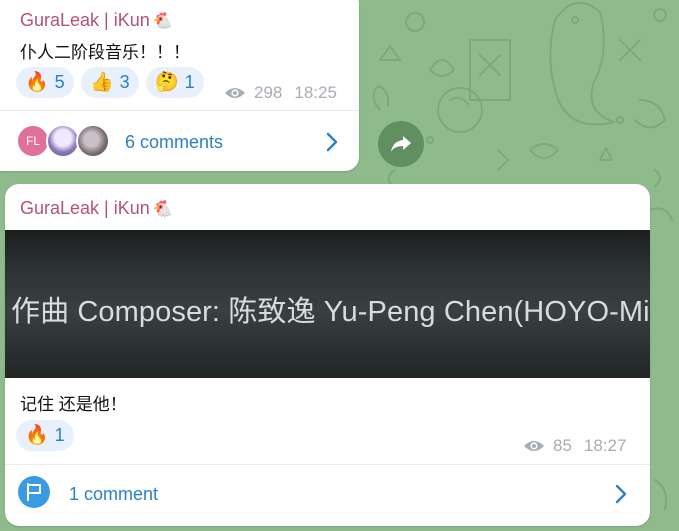  What do you see at coordinates (562, 445) in the screenshot?
I see `view-count: 85` at bounding box center [562, 445].